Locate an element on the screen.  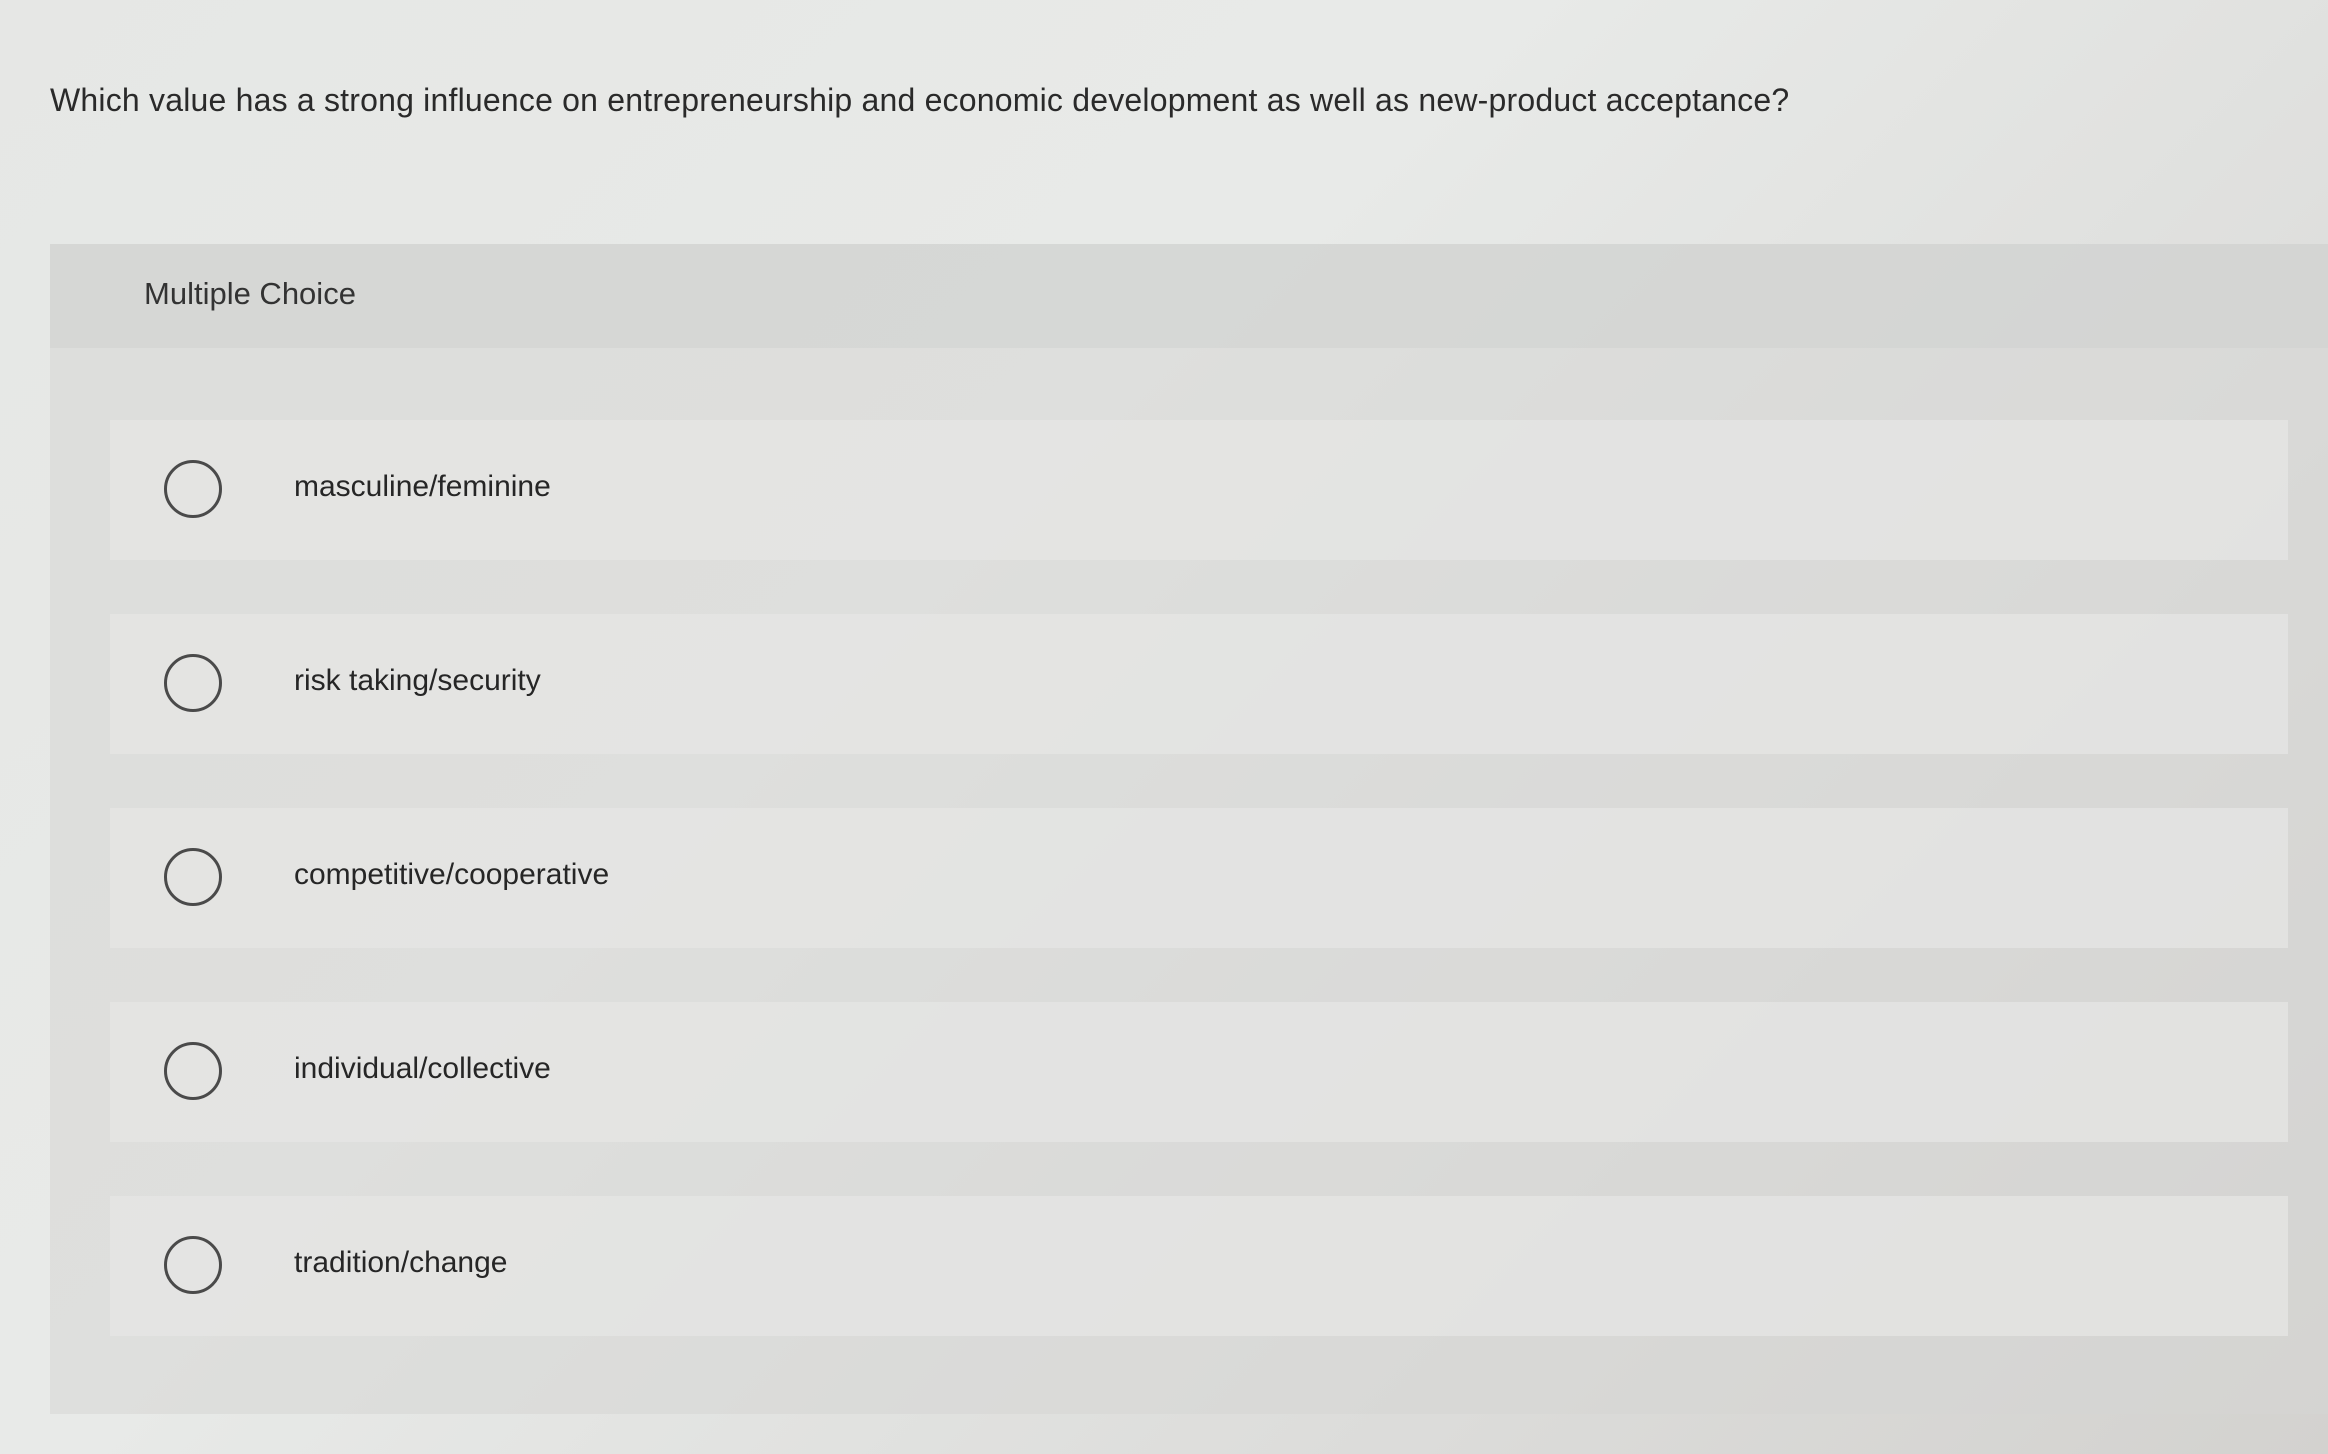
option-label: tradition/change is located at coordinates (401, 1262).